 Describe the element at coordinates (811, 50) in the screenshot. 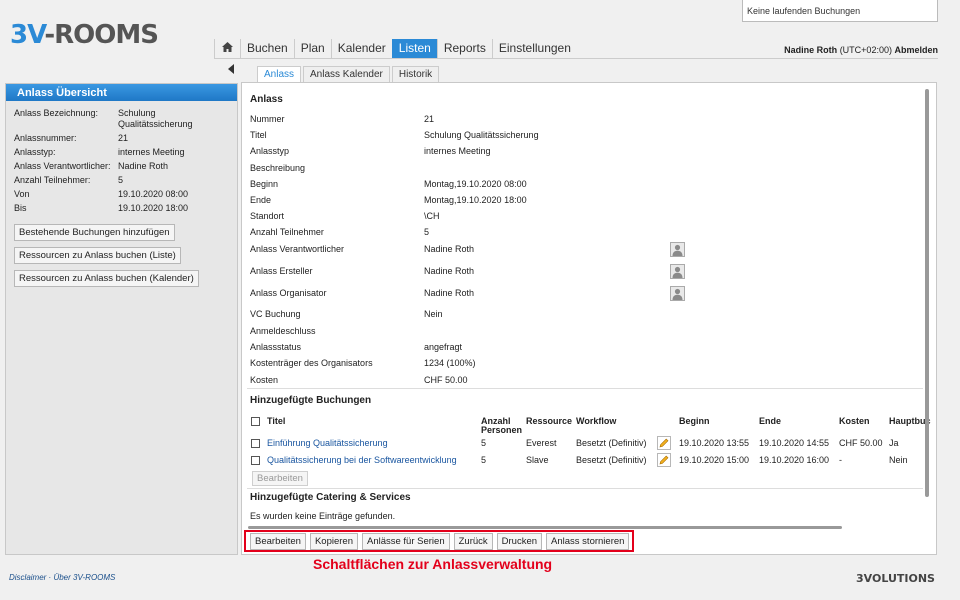

I see `user-name: Nadine Roth` at that location.